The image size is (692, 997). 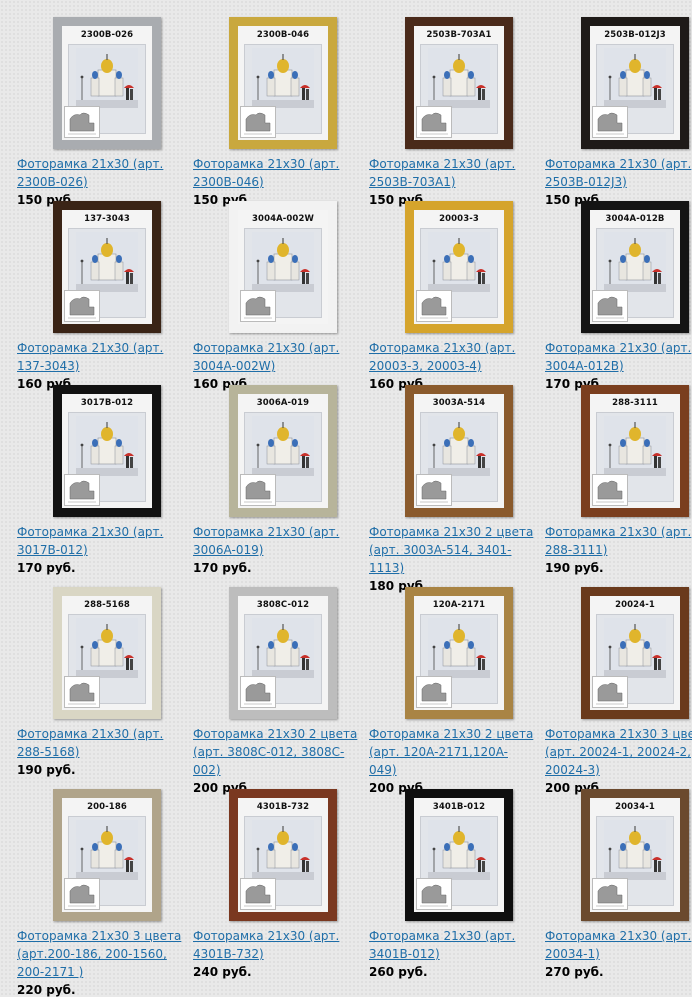 I want to click on product-image: 2503B-012J3, so click(x=635, y=83).